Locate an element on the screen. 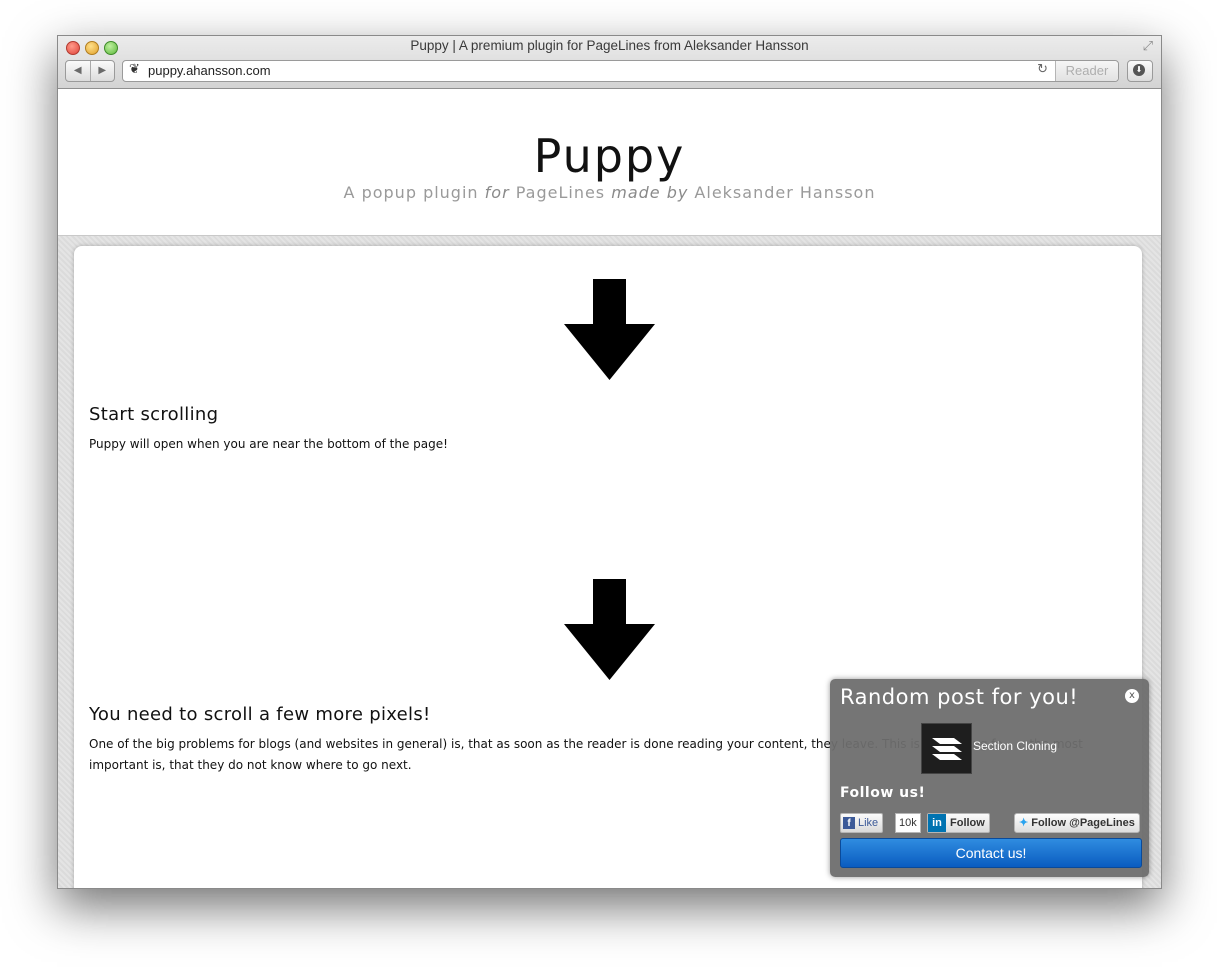  site-favicon-icon: ❦ is located at coordinates (134, 69).